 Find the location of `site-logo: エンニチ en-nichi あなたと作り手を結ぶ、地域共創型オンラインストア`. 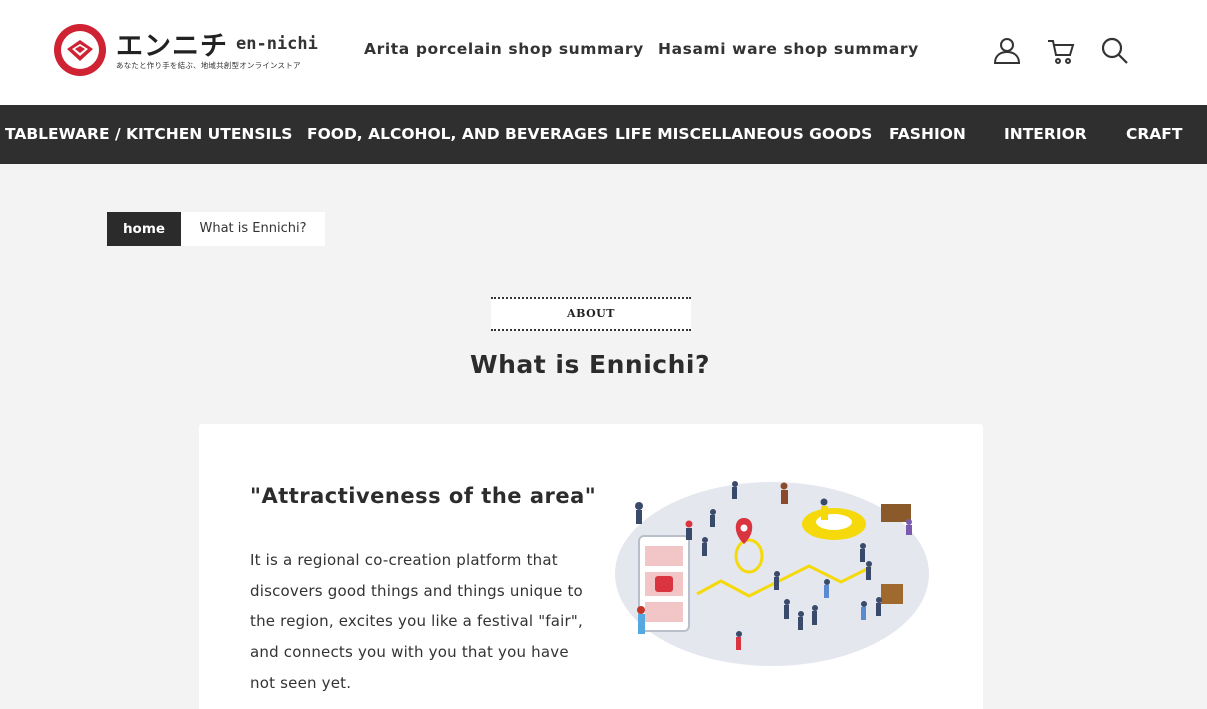

site-logo: エンニチ en-nichi あなたと作り手を結ぶ、地域共創型オンラインストア is located at coordinates (189, 50).